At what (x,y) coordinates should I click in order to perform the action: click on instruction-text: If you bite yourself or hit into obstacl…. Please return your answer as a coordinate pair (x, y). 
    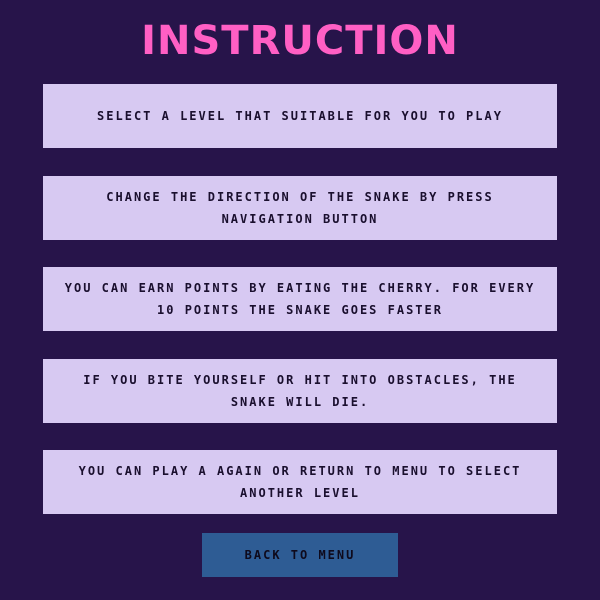
    Looking at the image, I should click on (300, 391).